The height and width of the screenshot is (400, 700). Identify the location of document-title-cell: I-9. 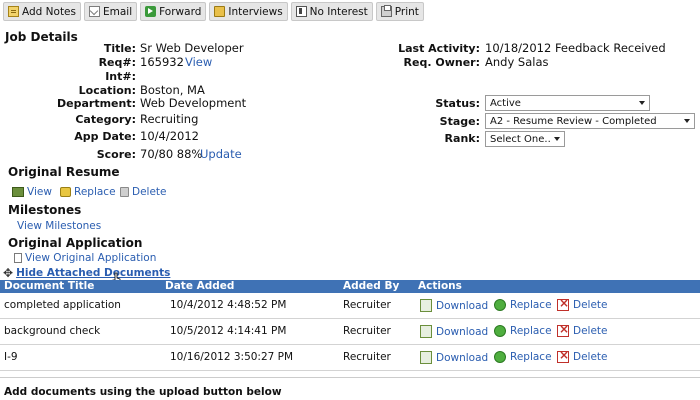
(11, 357).